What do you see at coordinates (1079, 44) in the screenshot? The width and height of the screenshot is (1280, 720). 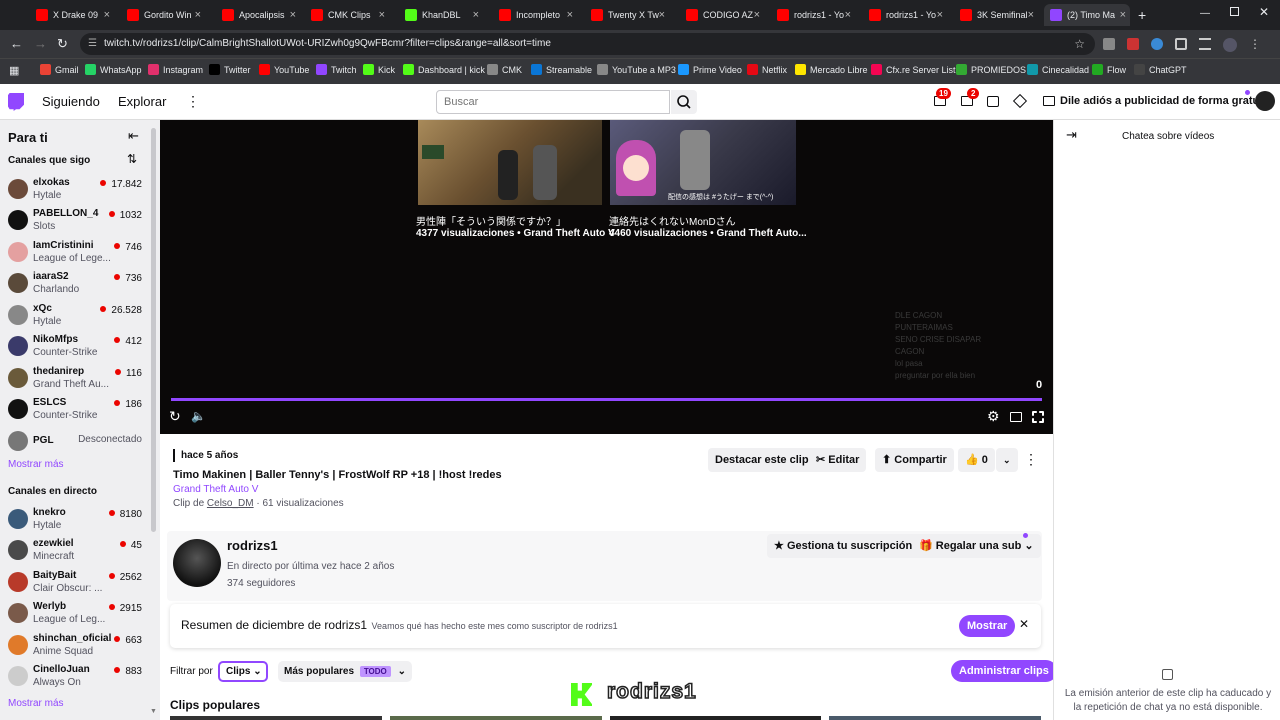 I see `bookmark-star-icon: ☆` at bounding box center [1079, 44].